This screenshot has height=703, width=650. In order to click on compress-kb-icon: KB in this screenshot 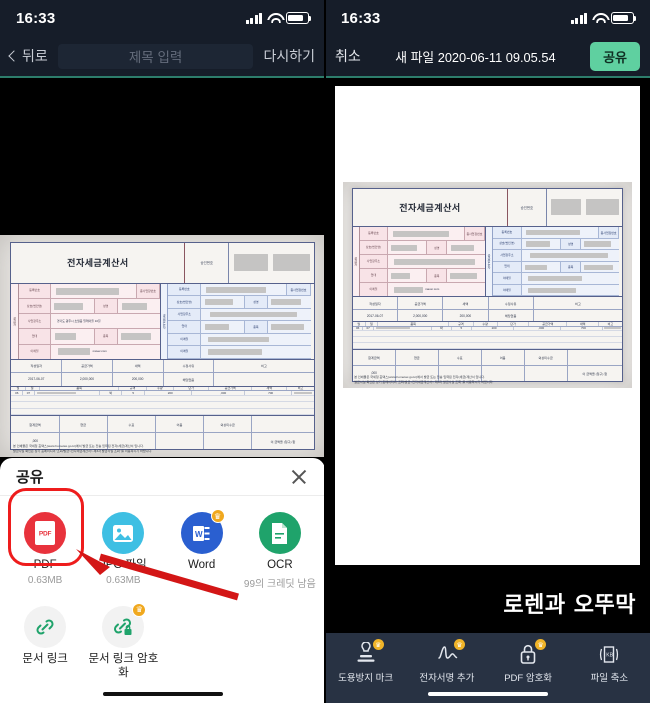, I will do `click(609, 654)`.